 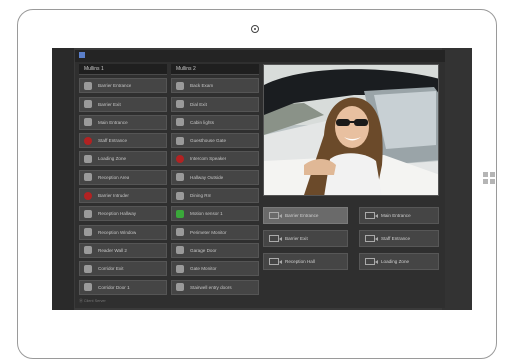 What do you see at coordinates (208, 141) in the screenshot?
I see `device-label: Guesthouse Gate` at bounding box center [208, 141].